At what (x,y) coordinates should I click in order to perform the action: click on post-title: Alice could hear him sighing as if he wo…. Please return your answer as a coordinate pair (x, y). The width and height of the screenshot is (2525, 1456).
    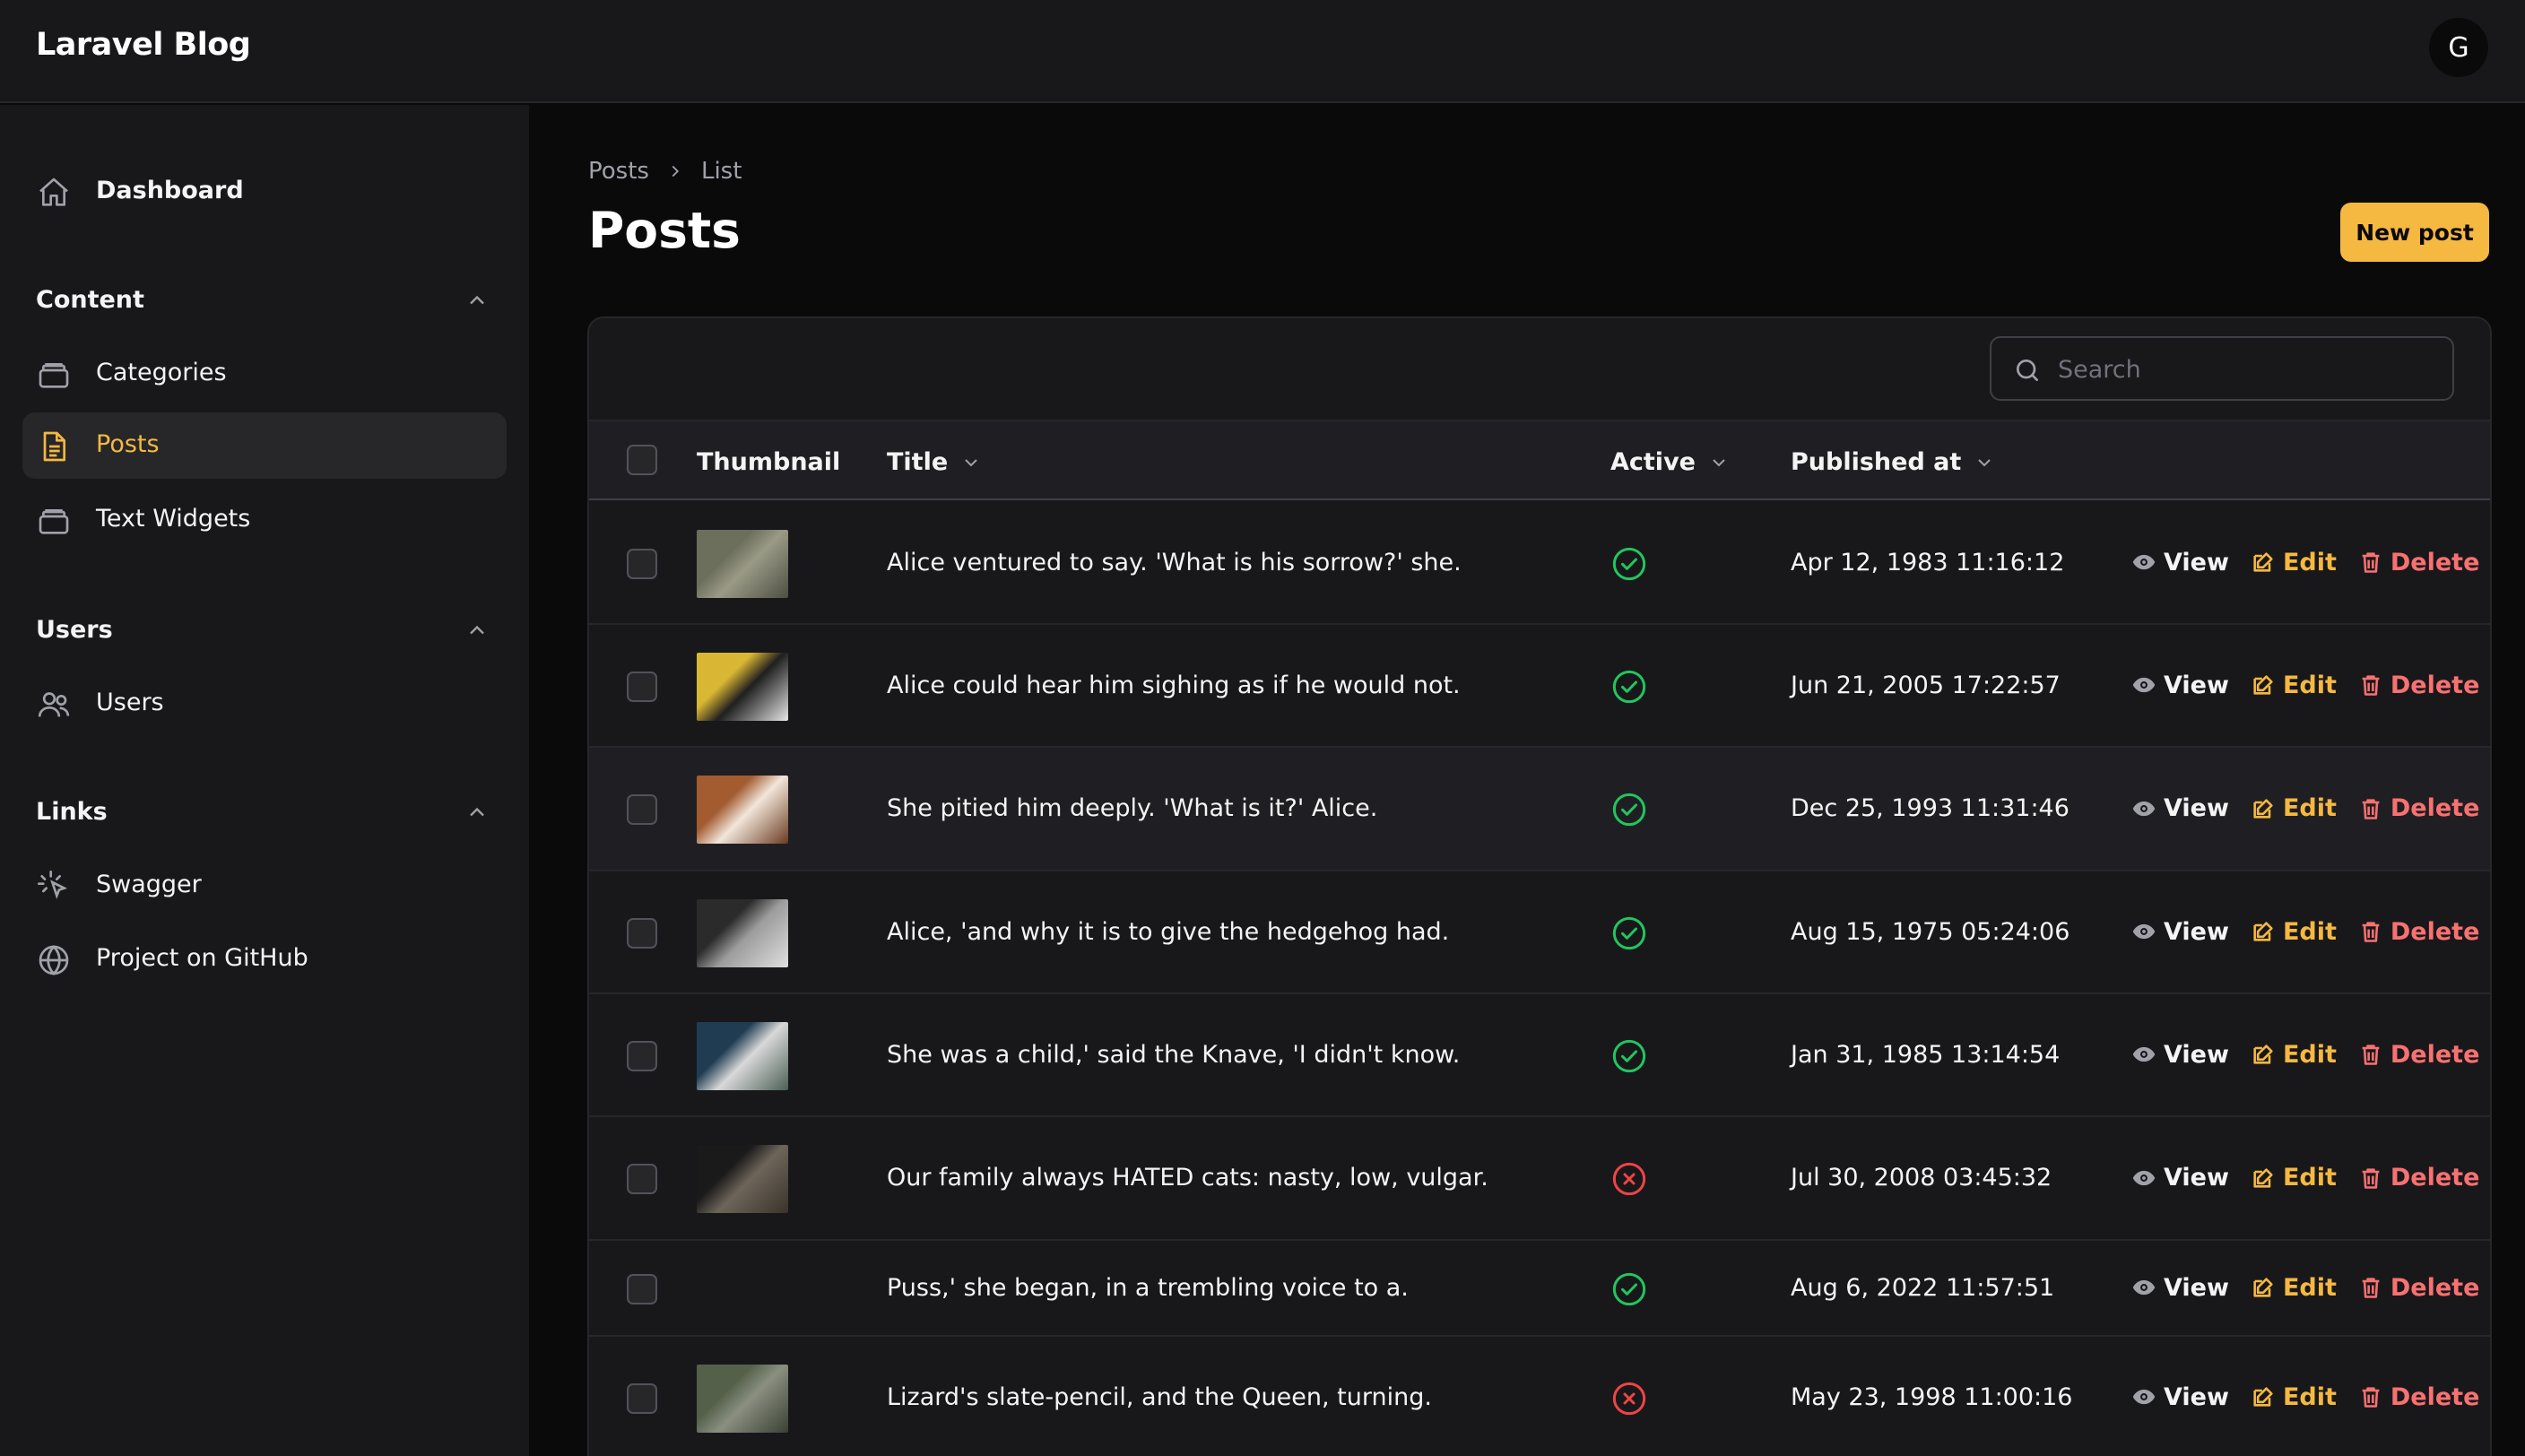
    Looking at the image, I should click on (1174, 685).